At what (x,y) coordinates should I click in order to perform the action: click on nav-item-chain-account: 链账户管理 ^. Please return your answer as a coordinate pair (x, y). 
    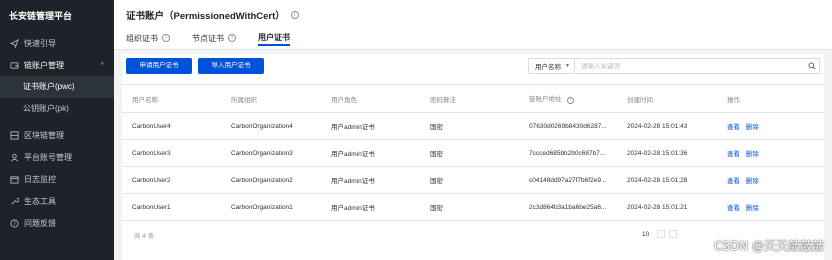
    Looking at the image, I should click on (57, 65).